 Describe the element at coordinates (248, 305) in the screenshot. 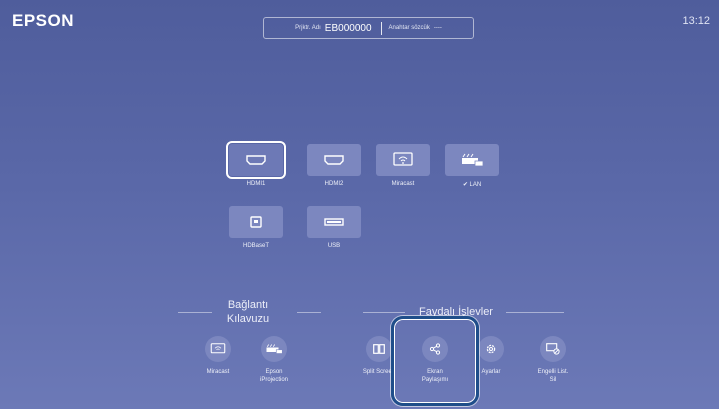

I see `connection-guide-title-line1: Bağlantı` at that location.